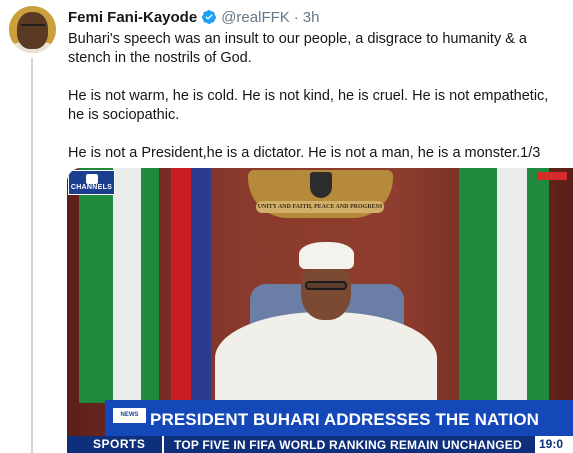 This screenshot has width=573, height=453. Describe the element at coordinates (326, 285) in the screenshot. I see `speaker-glasses` at that location.